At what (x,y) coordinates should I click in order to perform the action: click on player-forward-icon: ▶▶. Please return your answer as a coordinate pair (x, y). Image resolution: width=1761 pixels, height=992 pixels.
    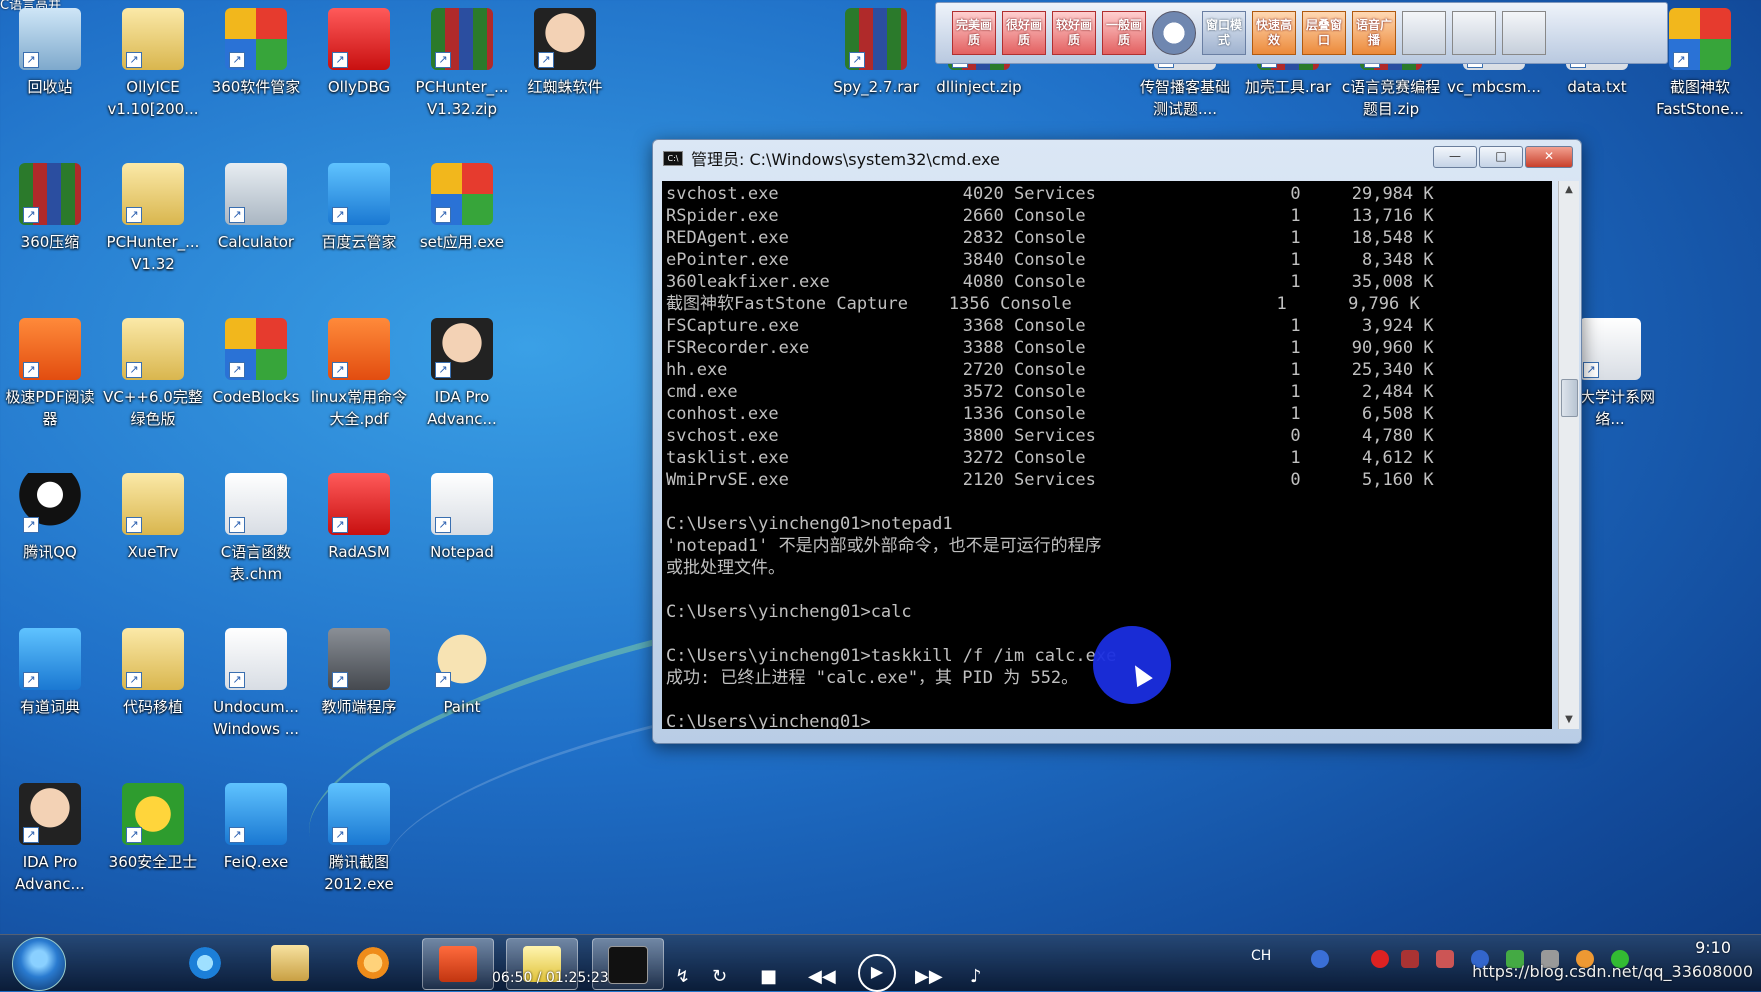
    Looking at the image, I should click on (929, 976).